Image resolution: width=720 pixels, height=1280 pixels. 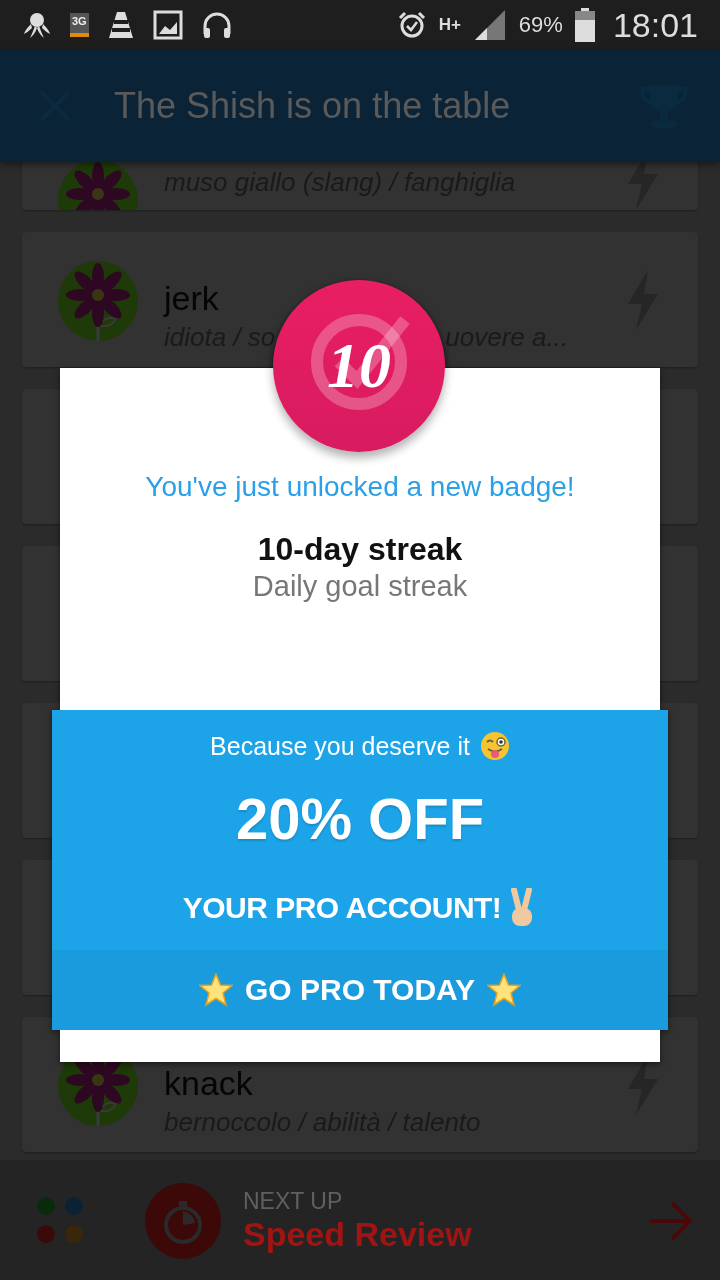 What do you see at coordinates (360, 818) in the screenshot?
I see `discount-headline: 20% OFF` at bounding box center [360, 818].